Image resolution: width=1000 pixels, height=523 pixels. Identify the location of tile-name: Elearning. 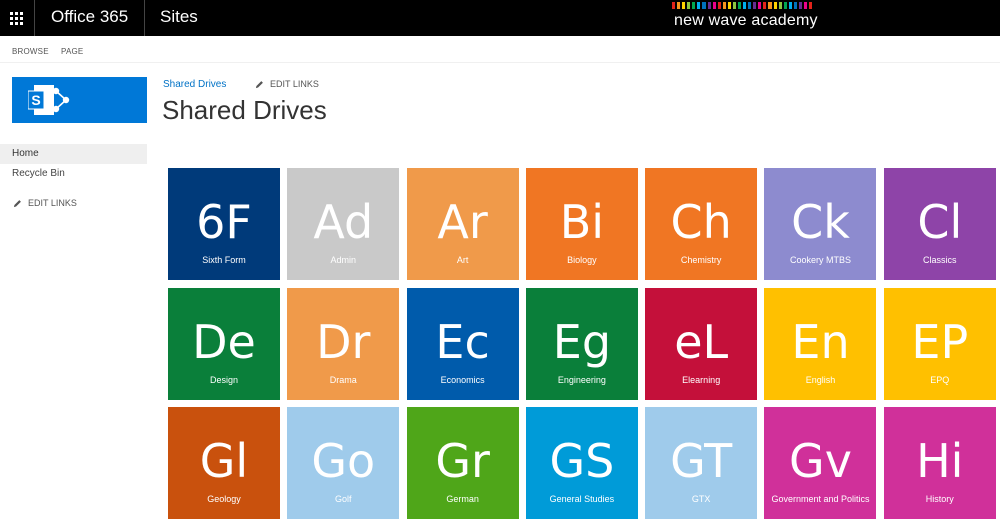
(701, 379).